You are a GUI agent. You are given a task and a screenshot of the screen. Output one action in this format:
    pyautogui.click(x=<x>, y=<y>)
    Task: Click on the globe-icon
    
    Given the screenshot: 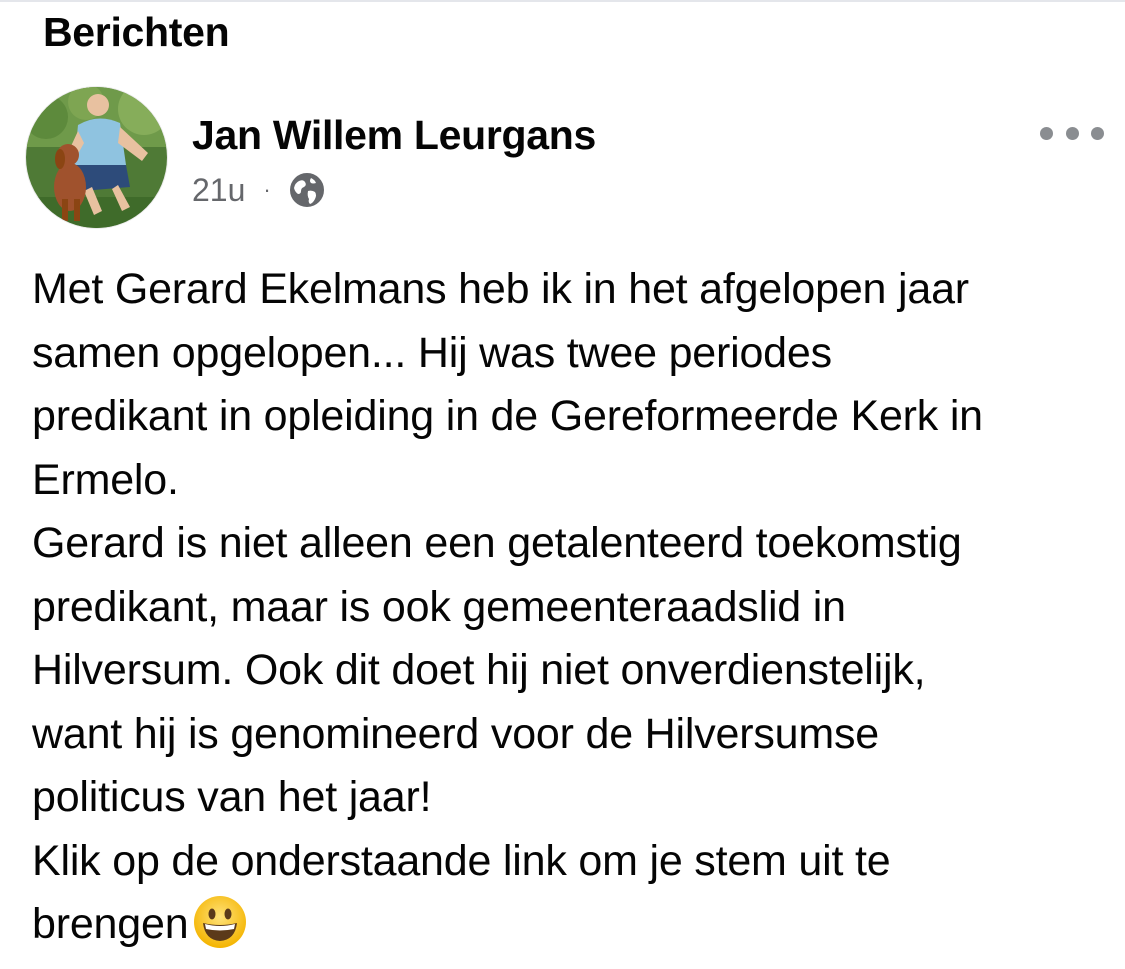 What is the action you would take?
    pyautogui.click(x=307, y=190)
    